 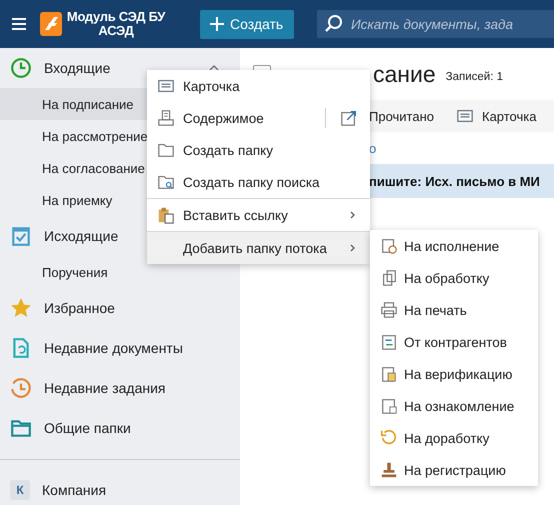 What do you see at coordinates (166, 182) in the screenshot?
I see `folder-search-icon` at bounding box center [166, 182].